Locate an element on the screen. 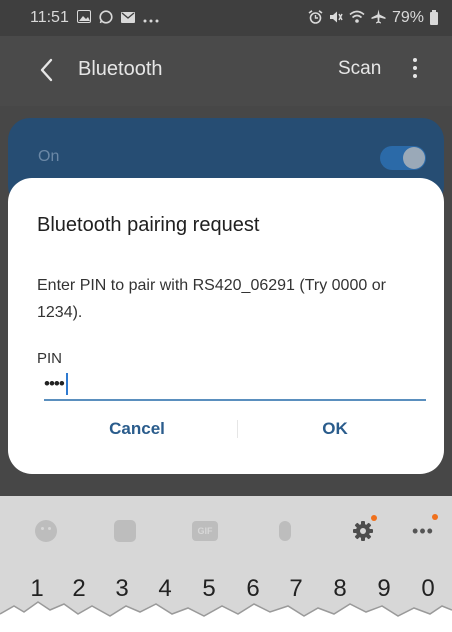 Image resolution: width=452 pixels, height=632 pixels. pin-value: •••• is located at coordinates (54, 383).